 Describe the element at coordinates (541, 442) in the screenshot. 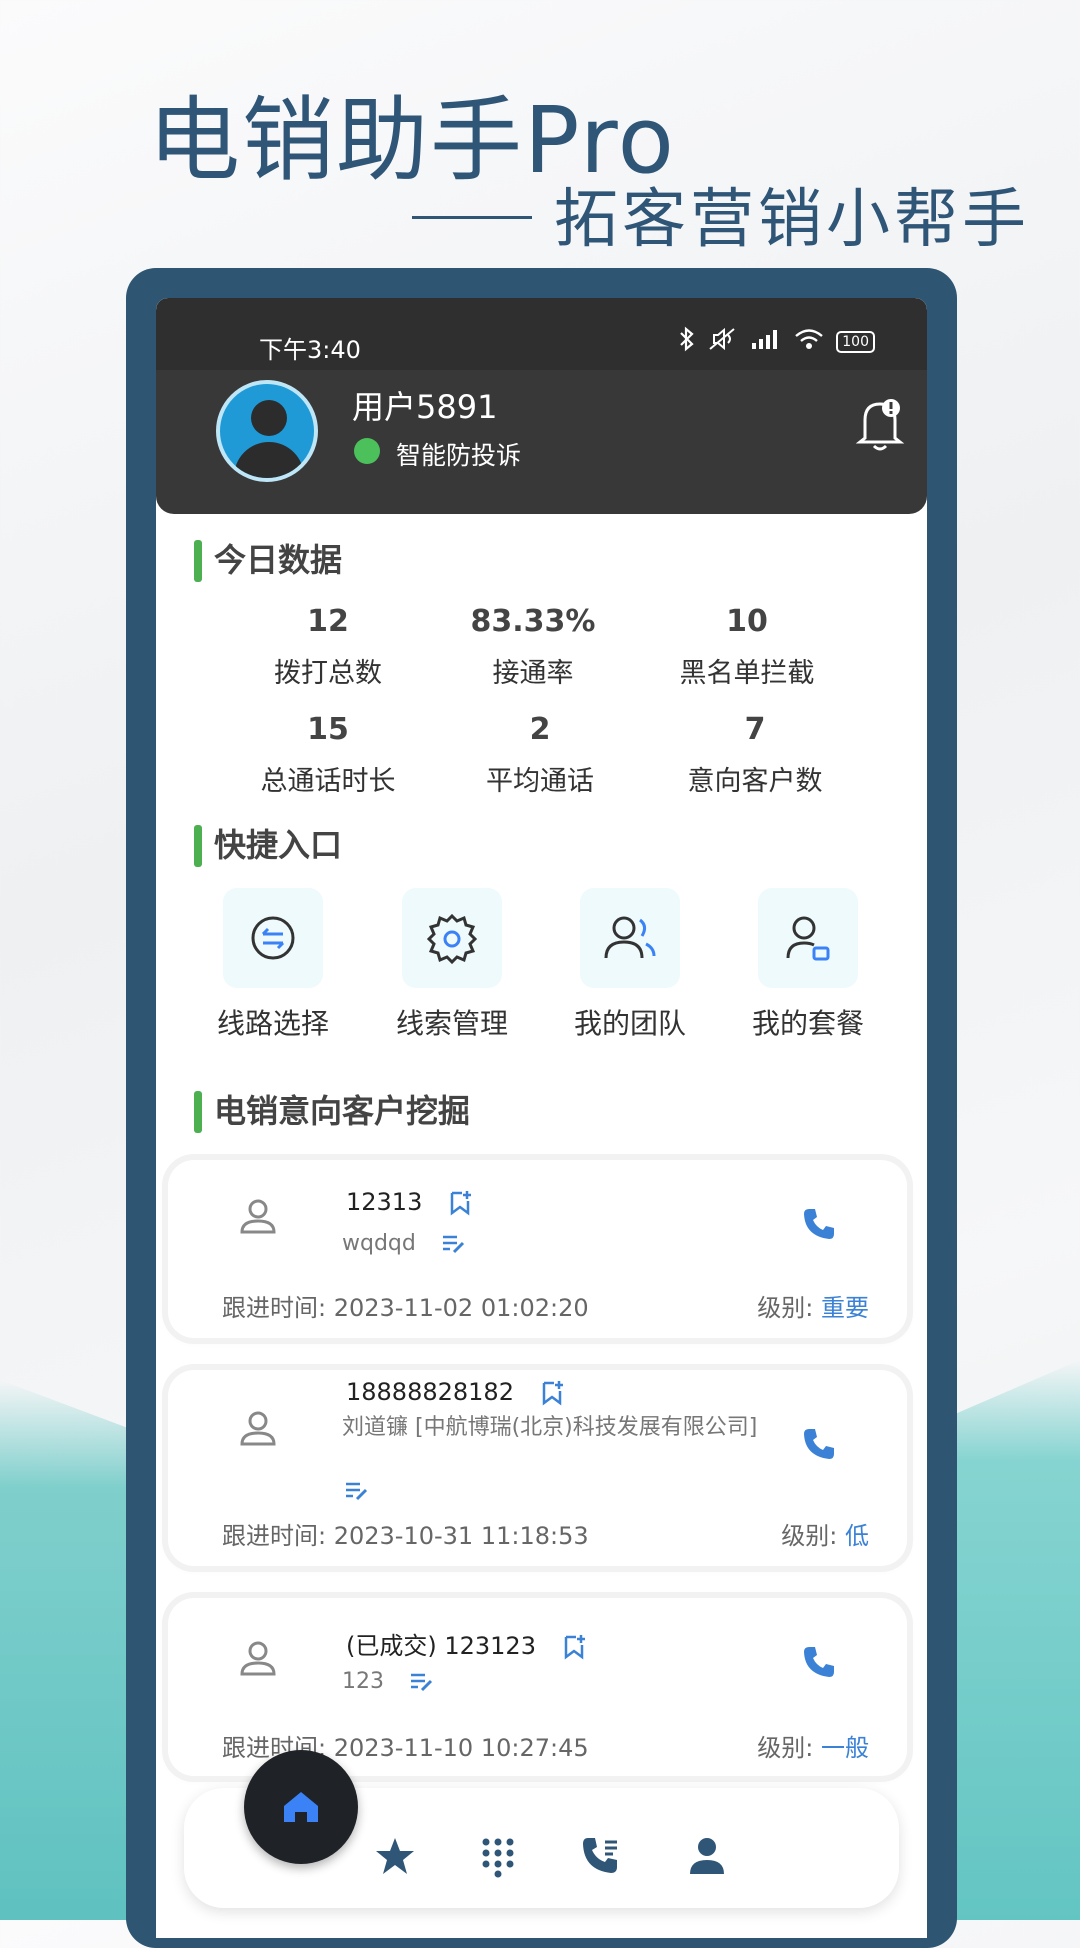

I see `user-header: 用户5891 智能防投诉` at that location.